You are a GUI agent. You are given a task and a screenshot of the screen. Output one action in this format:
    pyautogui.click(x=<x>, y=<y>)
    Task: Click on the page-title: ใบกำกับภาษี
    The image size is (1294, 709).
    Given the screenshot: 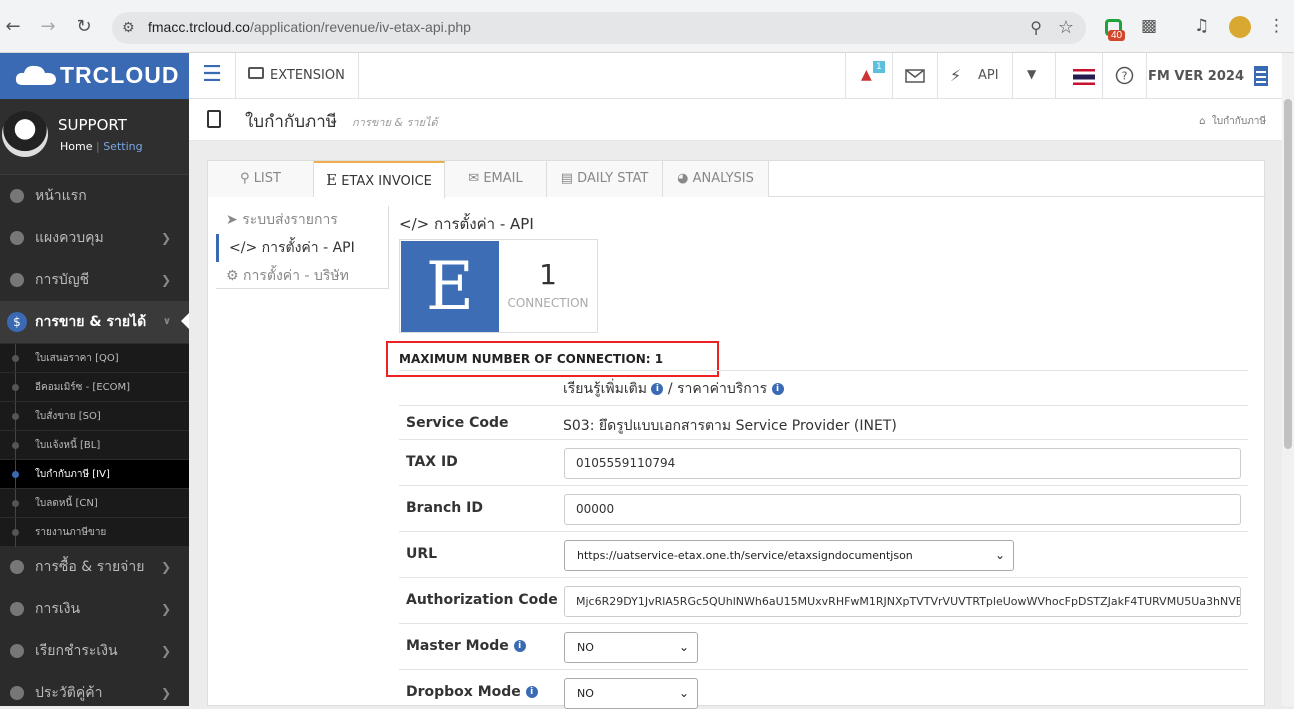 What is the action you would take?
    pyautogui.click(x=291, y=122)
    